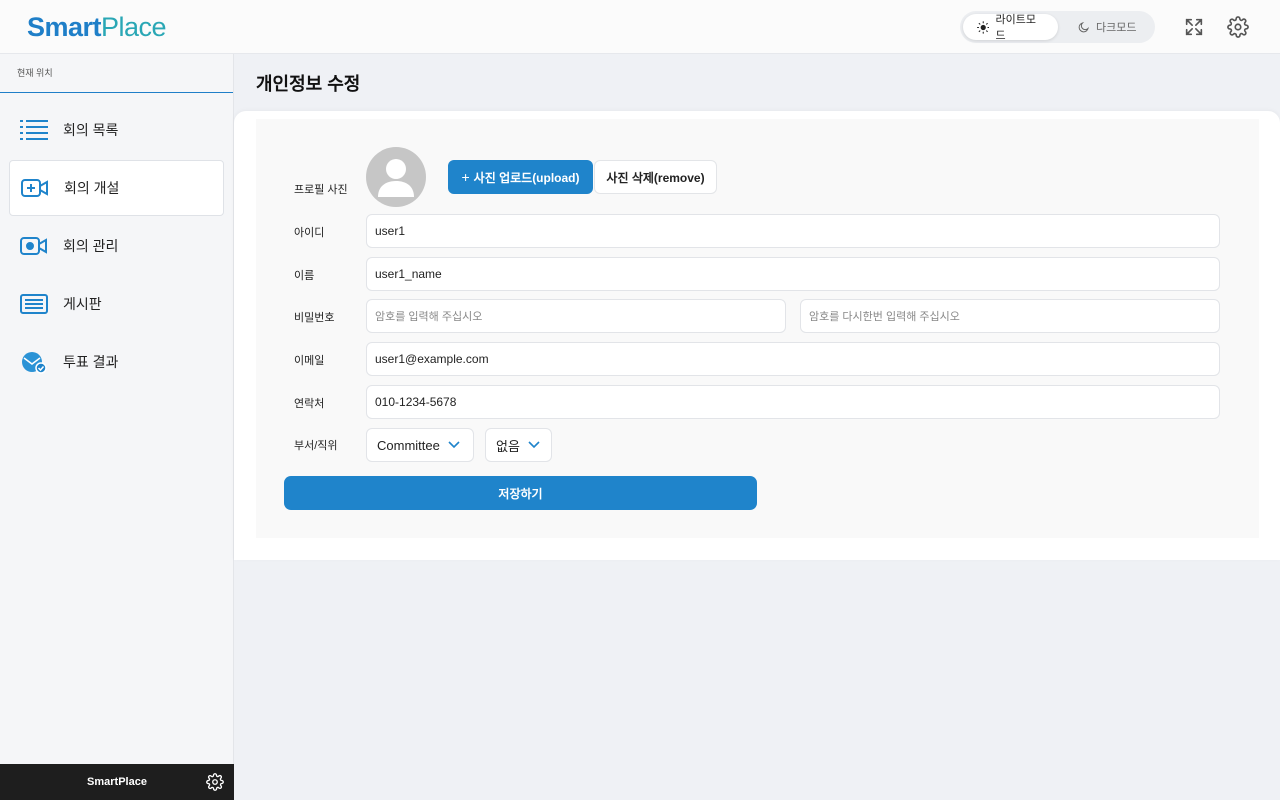 The image size is (1280, 800). I want to click on sidebar-item-vote-results: 투표 결과, so click(116, 362).